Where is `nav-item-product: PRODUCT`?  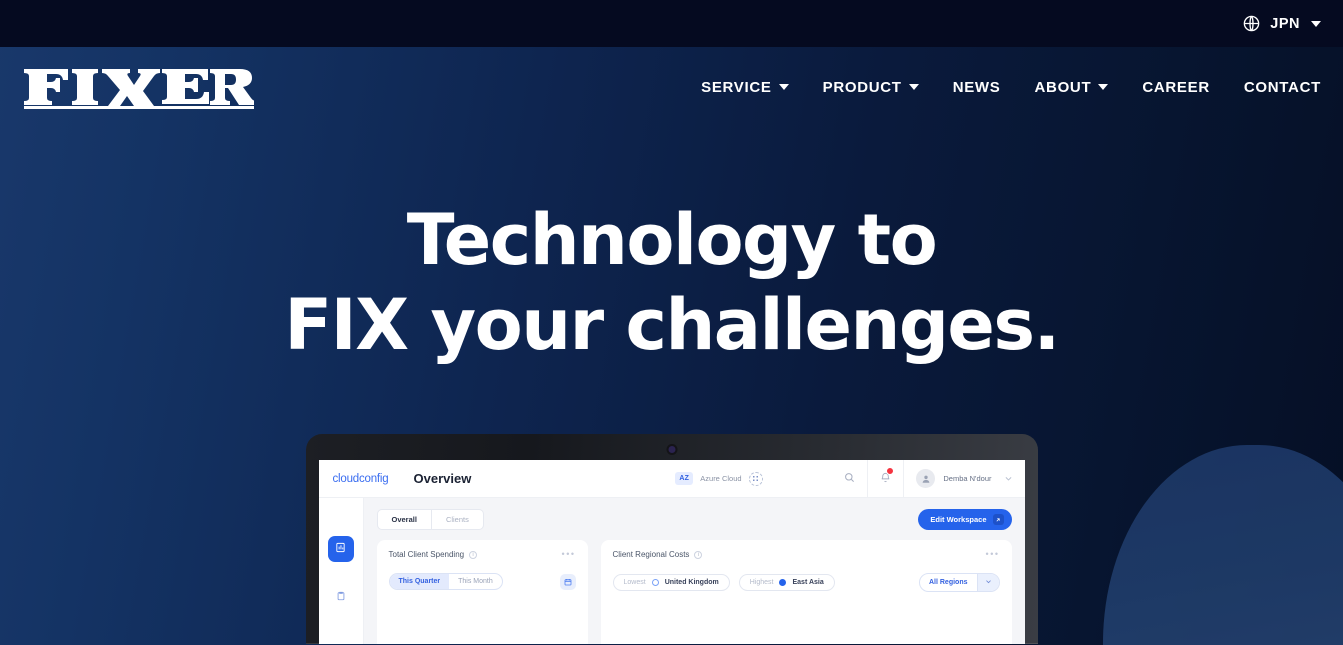 nav-item-product: PRODUCT is located at coordinates (871, 87).